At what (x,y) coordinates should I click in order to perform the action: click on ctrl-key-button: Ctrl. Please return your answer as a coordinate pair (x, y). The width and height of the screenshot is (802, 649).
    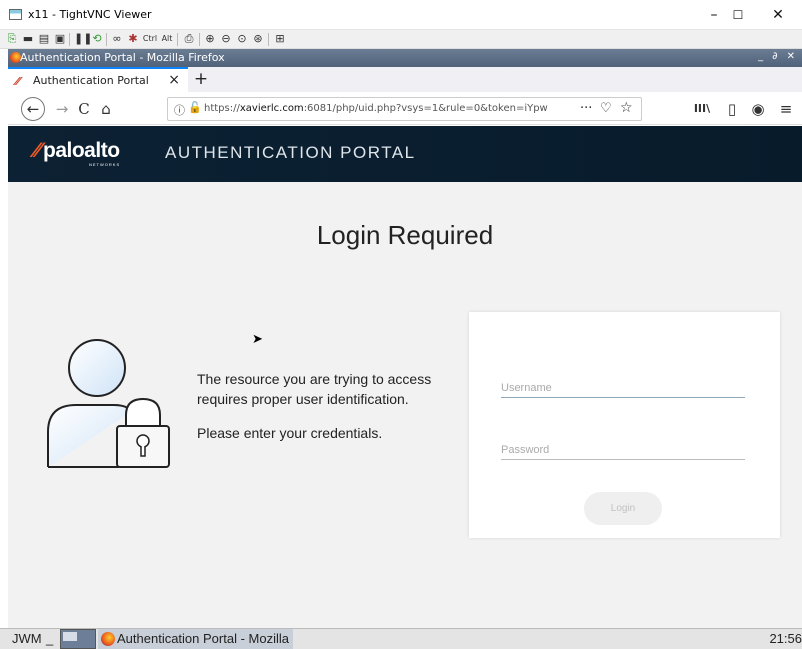
    Looking at the image, I should click on (150, 39).